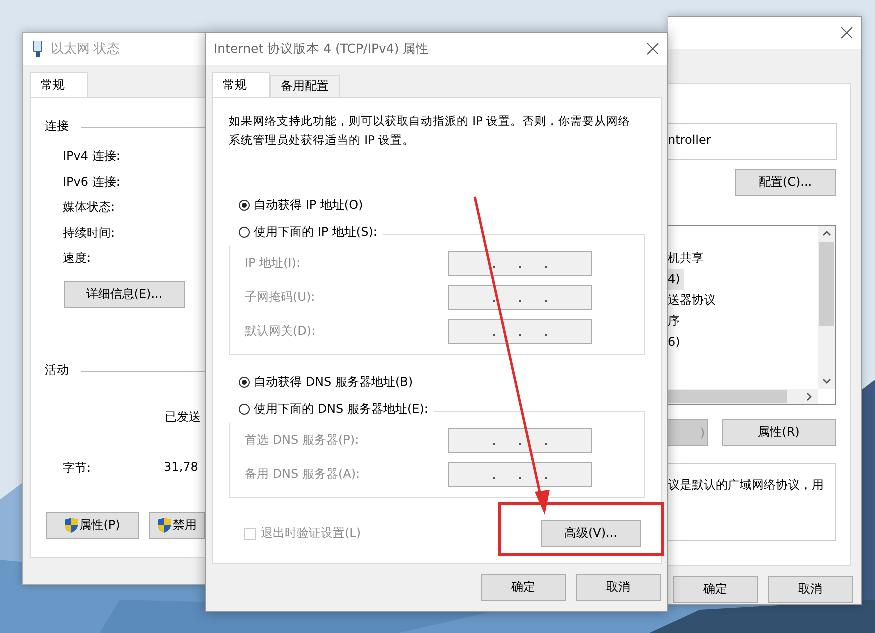 The height and width of the screenshot is (633, 875). Describe the element at coordinates (334, 382) in the screenshot. I see `radio-label: 自动获得 DNS 服务器地址(B)` at that location.